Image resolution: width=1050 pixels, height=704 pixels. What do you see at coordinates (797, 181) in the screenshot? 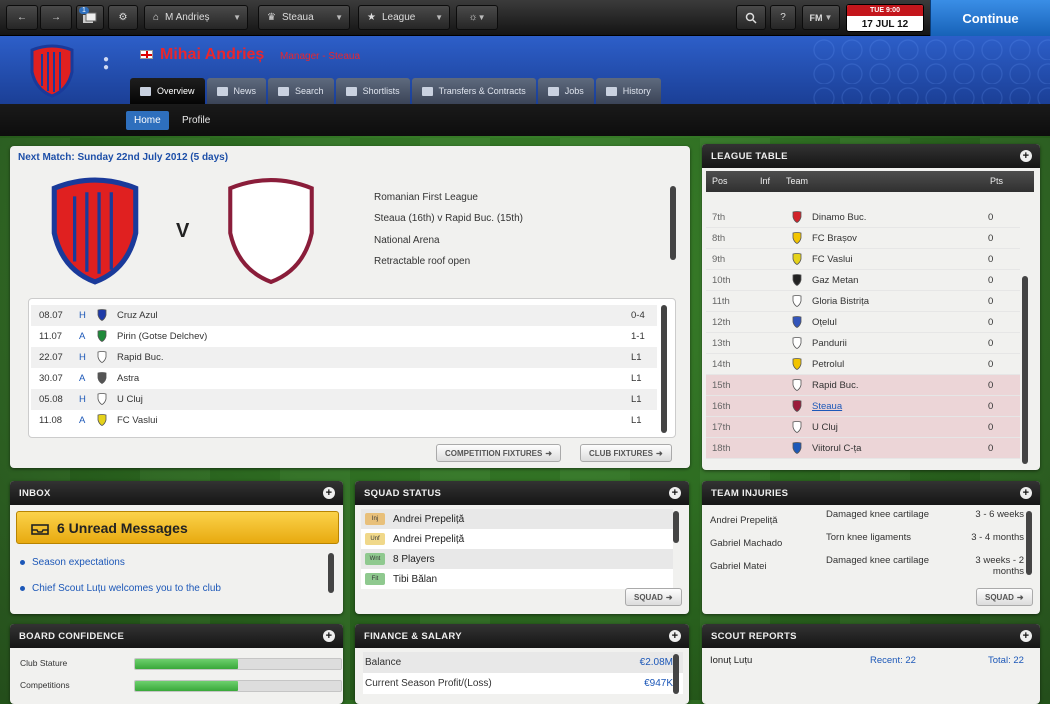
I see `col-team: Team` at bounding box center [797, 181].